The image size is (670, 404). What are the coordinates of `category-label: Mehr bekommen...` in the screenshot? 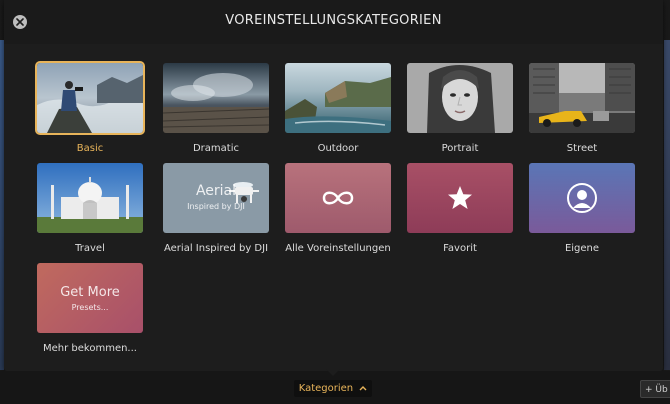 It's located at (90, 348).